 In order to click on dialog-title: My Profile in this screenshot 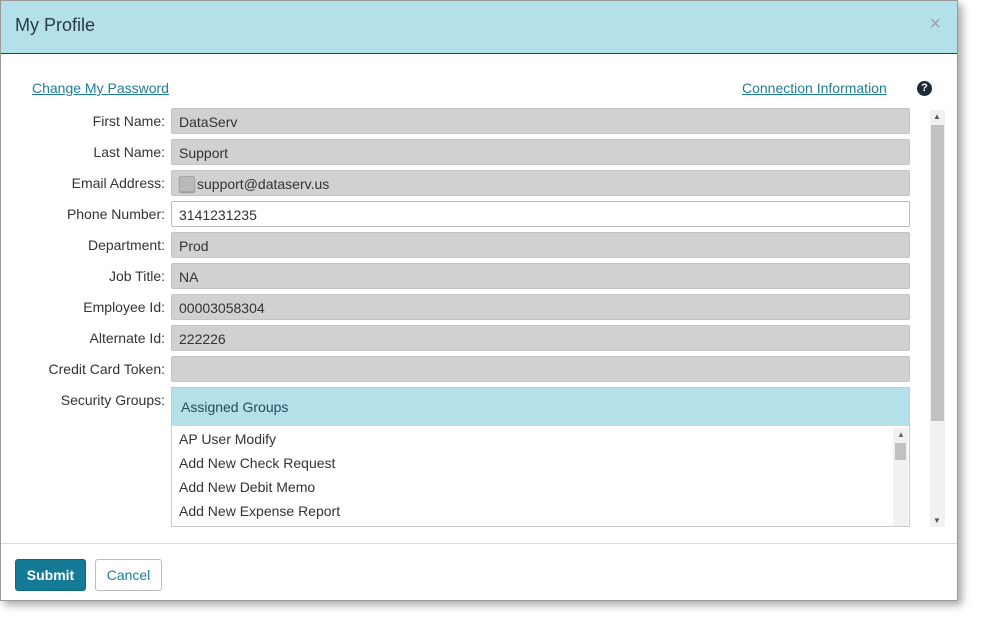, I will do `click(55, 25)`.